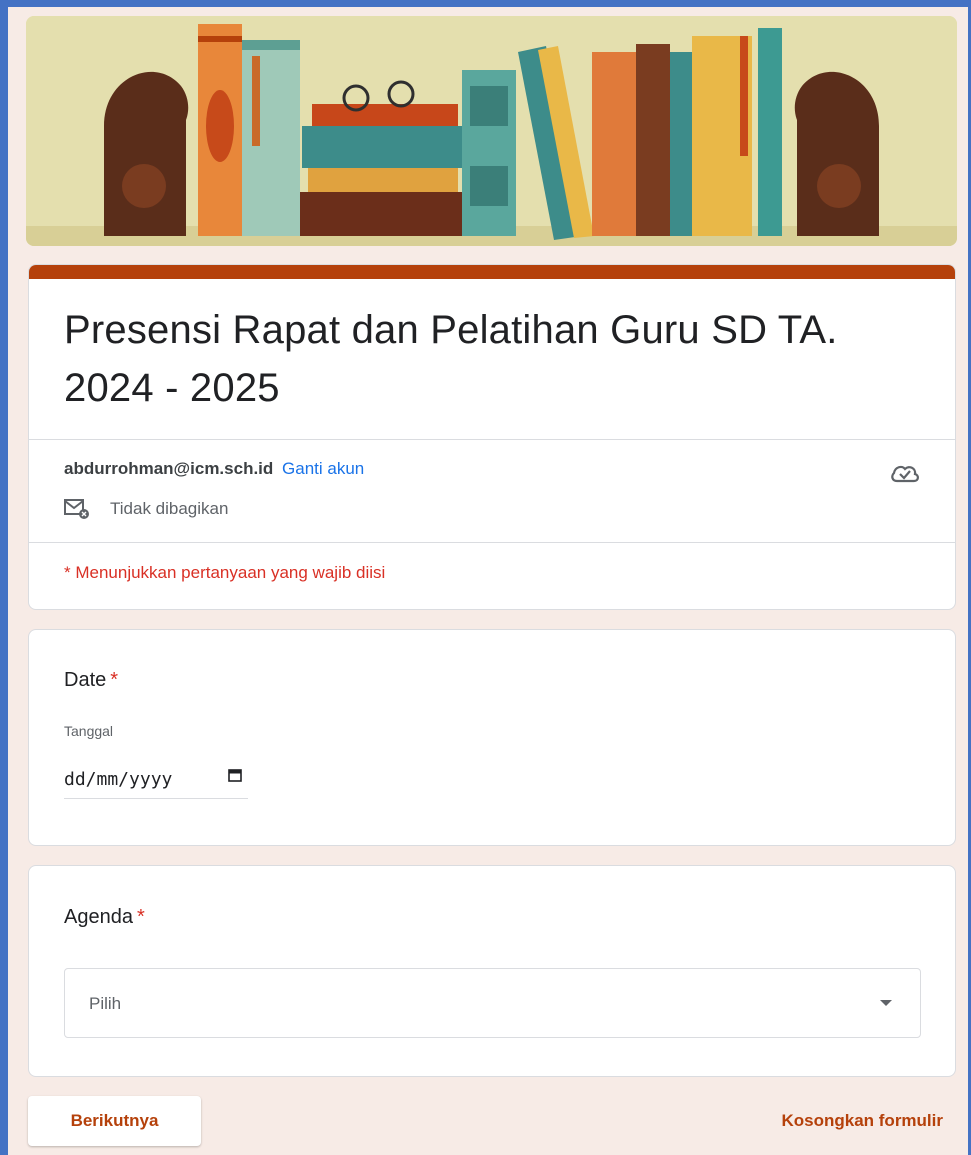 This screenshot has width=971, height=1155. Describe the element at coordinates (89, 731) in the screenshot. I see `date-sublabel: Tanggal` at that location.